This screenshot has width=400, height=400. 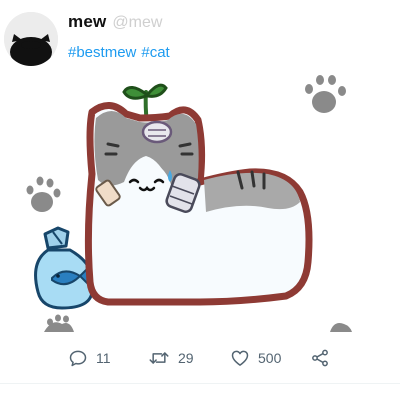 I want to click on retweet-button: 29, so click(x=171, y=358).